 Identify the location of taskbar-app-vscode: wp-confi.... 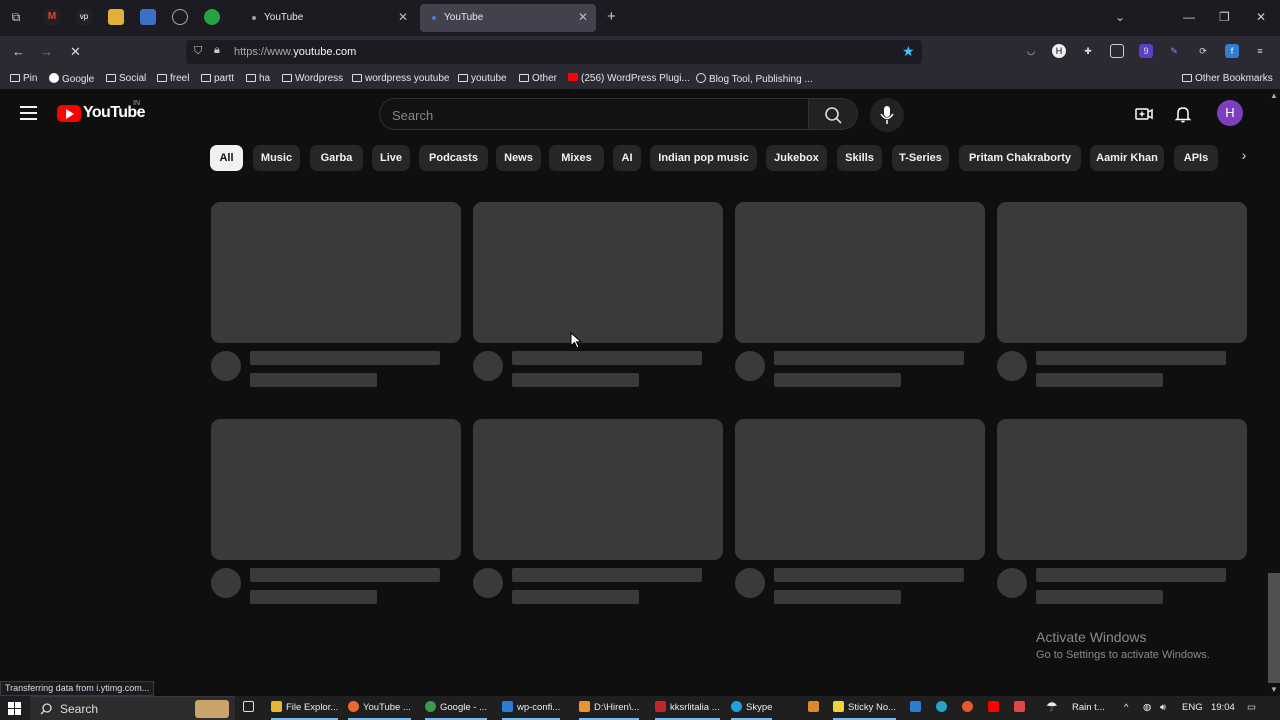
(531, 708).